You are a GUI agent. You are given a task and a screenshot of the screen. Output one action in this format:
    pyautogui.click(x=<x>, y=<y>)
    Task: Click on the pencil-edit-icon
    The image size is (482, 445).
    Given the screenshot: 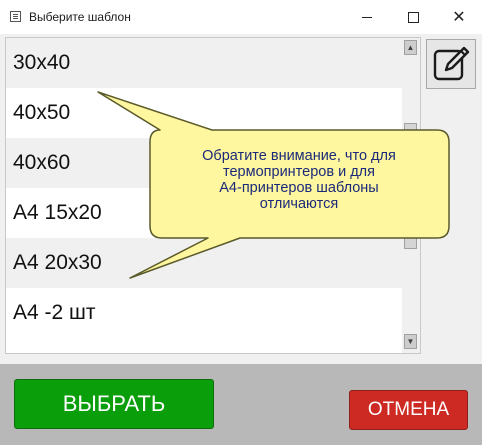 What is the action you would take?
    pyautogui.click(x=451, y=63)
    